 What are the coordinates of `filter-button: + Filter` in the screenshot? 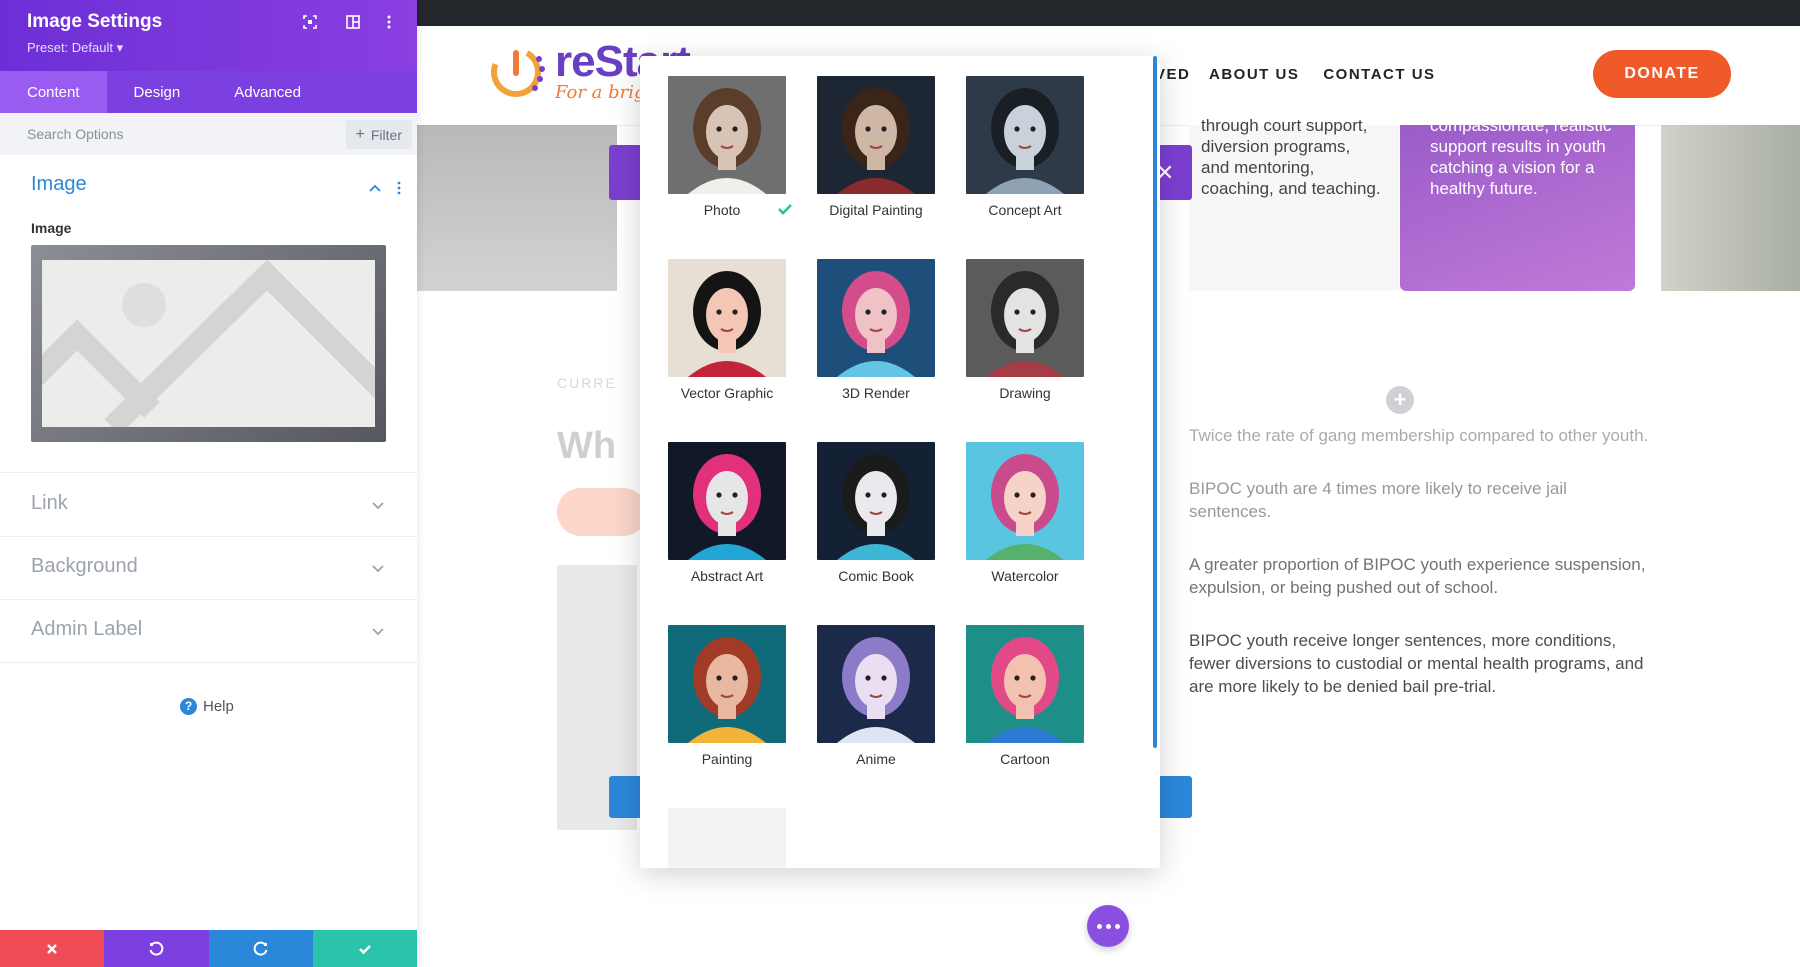 It's located at (379, 134).